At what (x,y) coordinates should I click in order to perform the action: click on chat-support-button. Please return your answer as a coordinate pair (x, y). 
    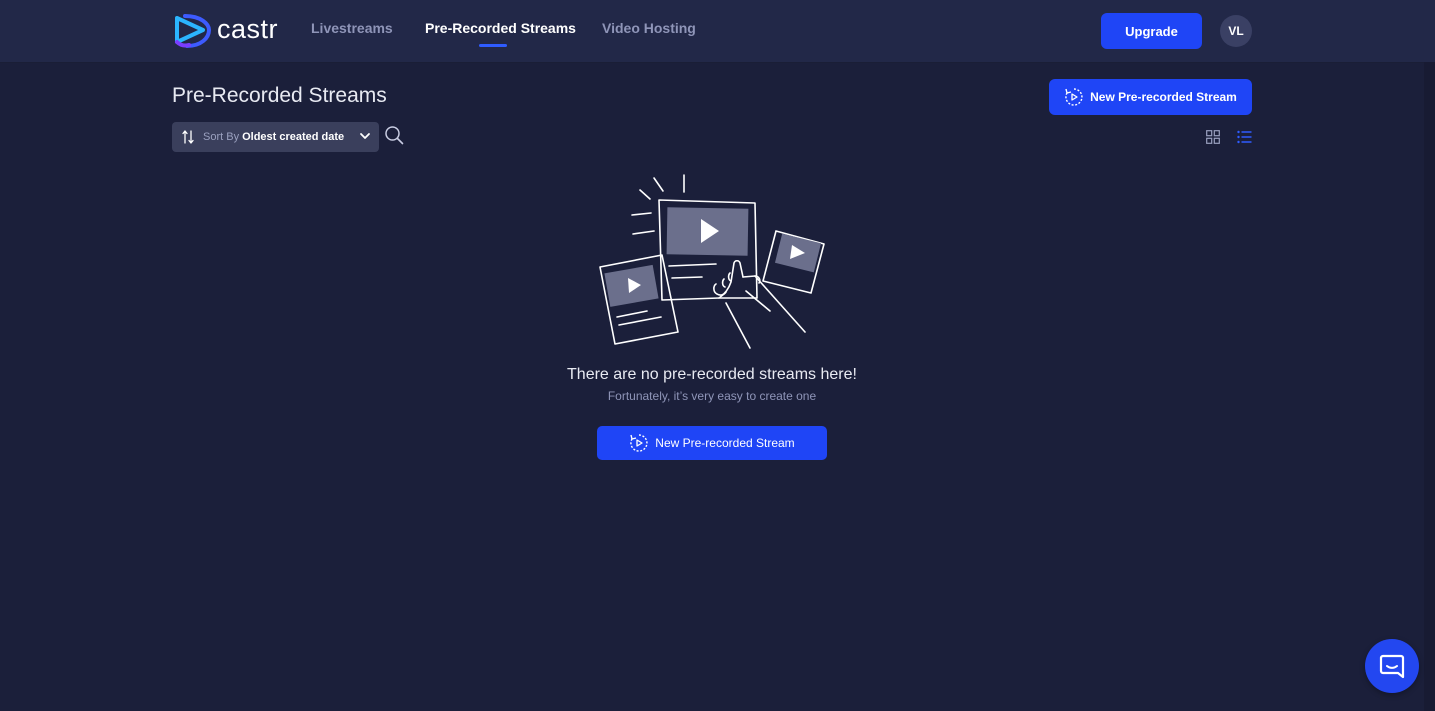
    Looking at the image, I should click on (1392, 666).